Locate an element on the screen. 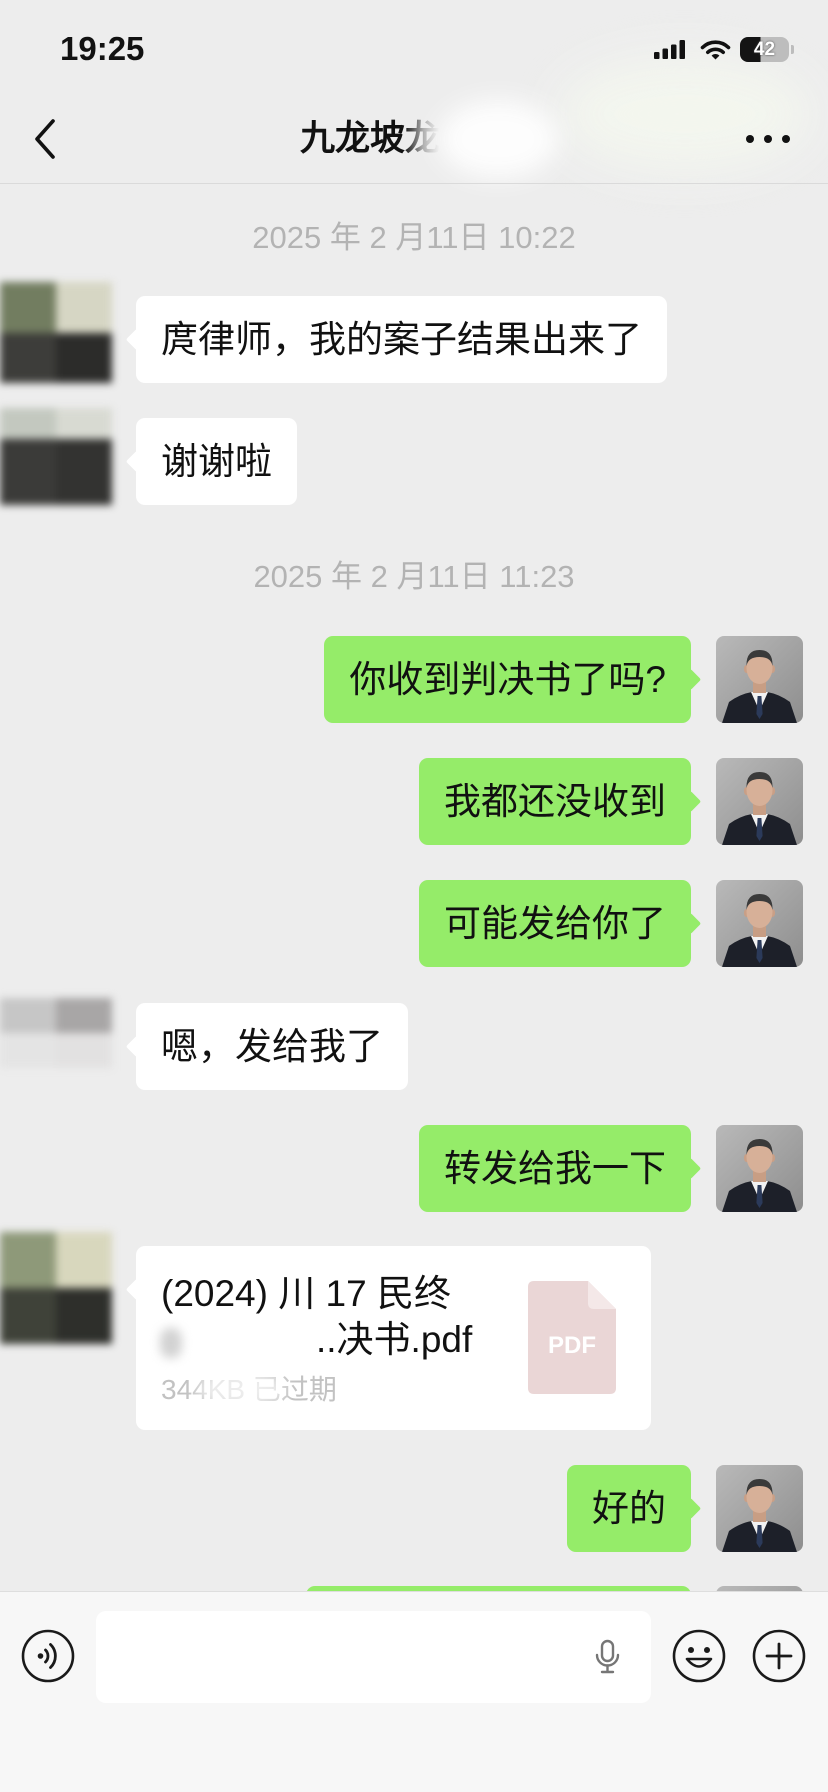  emoji-icon is located at coordinates (699, 1656).